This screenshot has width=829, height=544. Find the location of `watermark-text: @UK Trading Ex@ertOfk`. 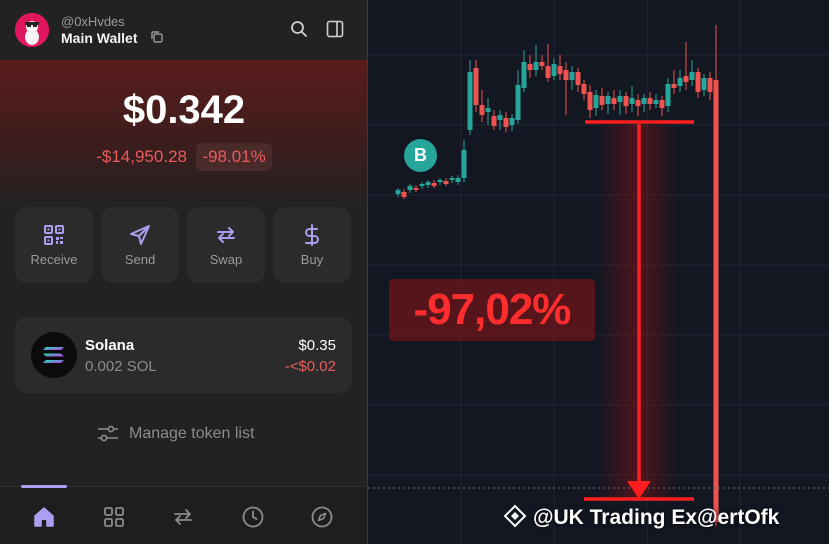

watermark-text: @UK Trading Ex@ertOfk is located at coordinates (656, 517).